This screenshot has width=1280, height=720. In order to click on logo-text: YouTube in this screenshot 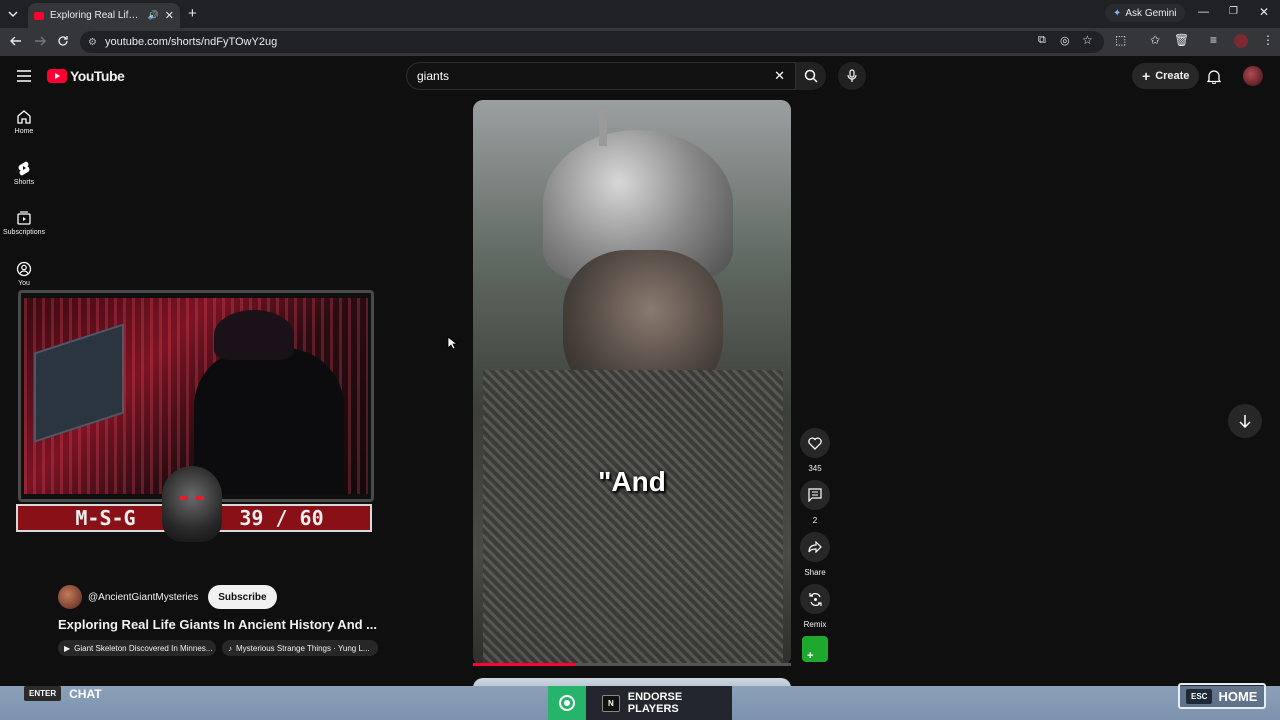, I will do `click(97, 76)`.